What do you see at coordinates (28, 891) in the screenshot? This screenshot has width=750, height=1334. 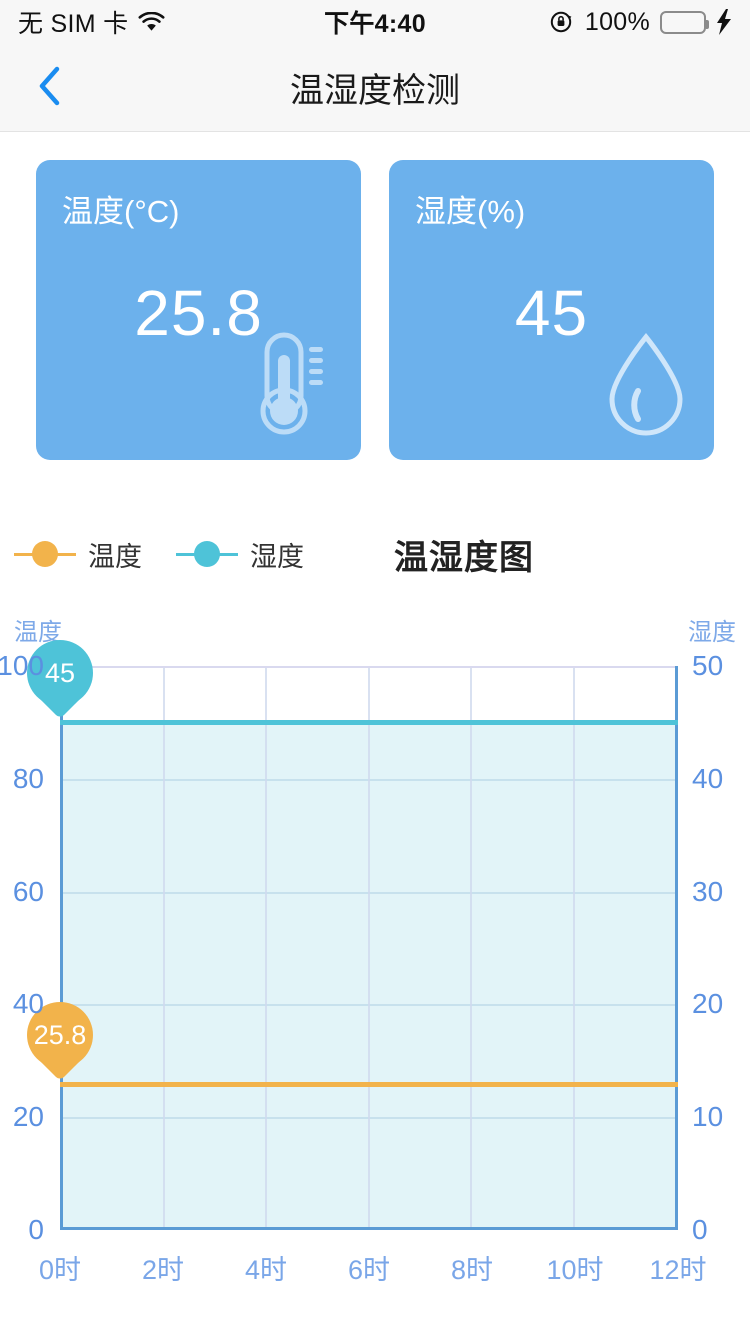 I see `left-axis-tick-label: 60` at bounding box center [28, 891].